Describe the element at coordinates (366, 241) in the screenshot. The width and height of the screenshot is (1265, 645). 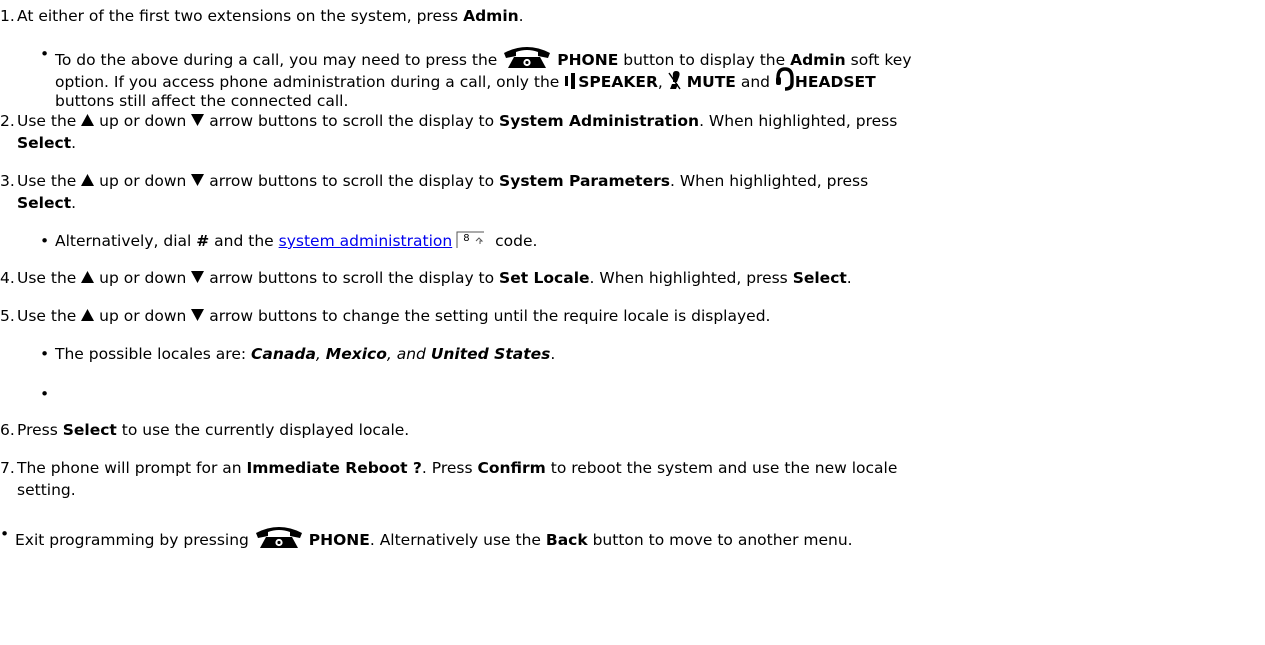
I see `system-administration-link: system administration` at that location.